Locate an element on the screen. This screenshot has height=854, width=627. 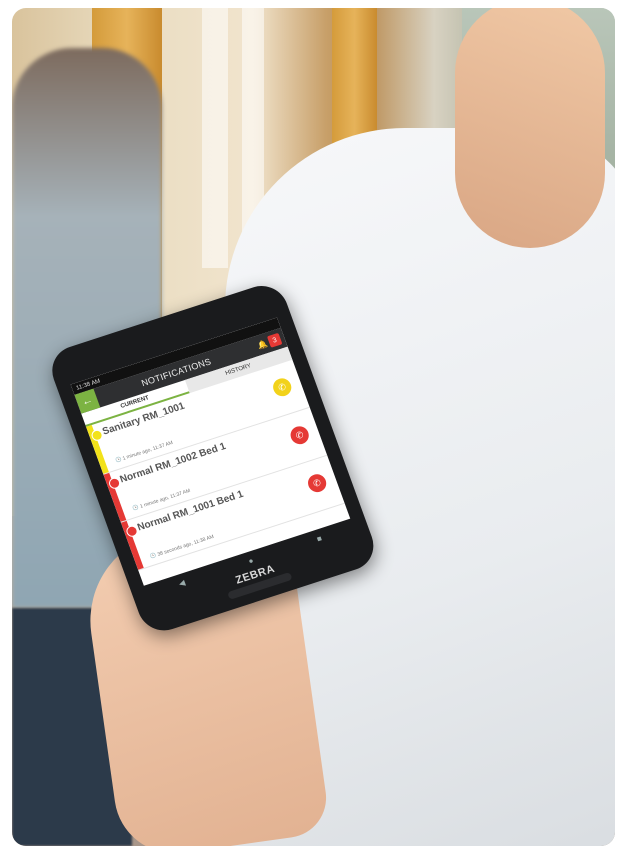
window-blind is located at coordinates (215, 138).